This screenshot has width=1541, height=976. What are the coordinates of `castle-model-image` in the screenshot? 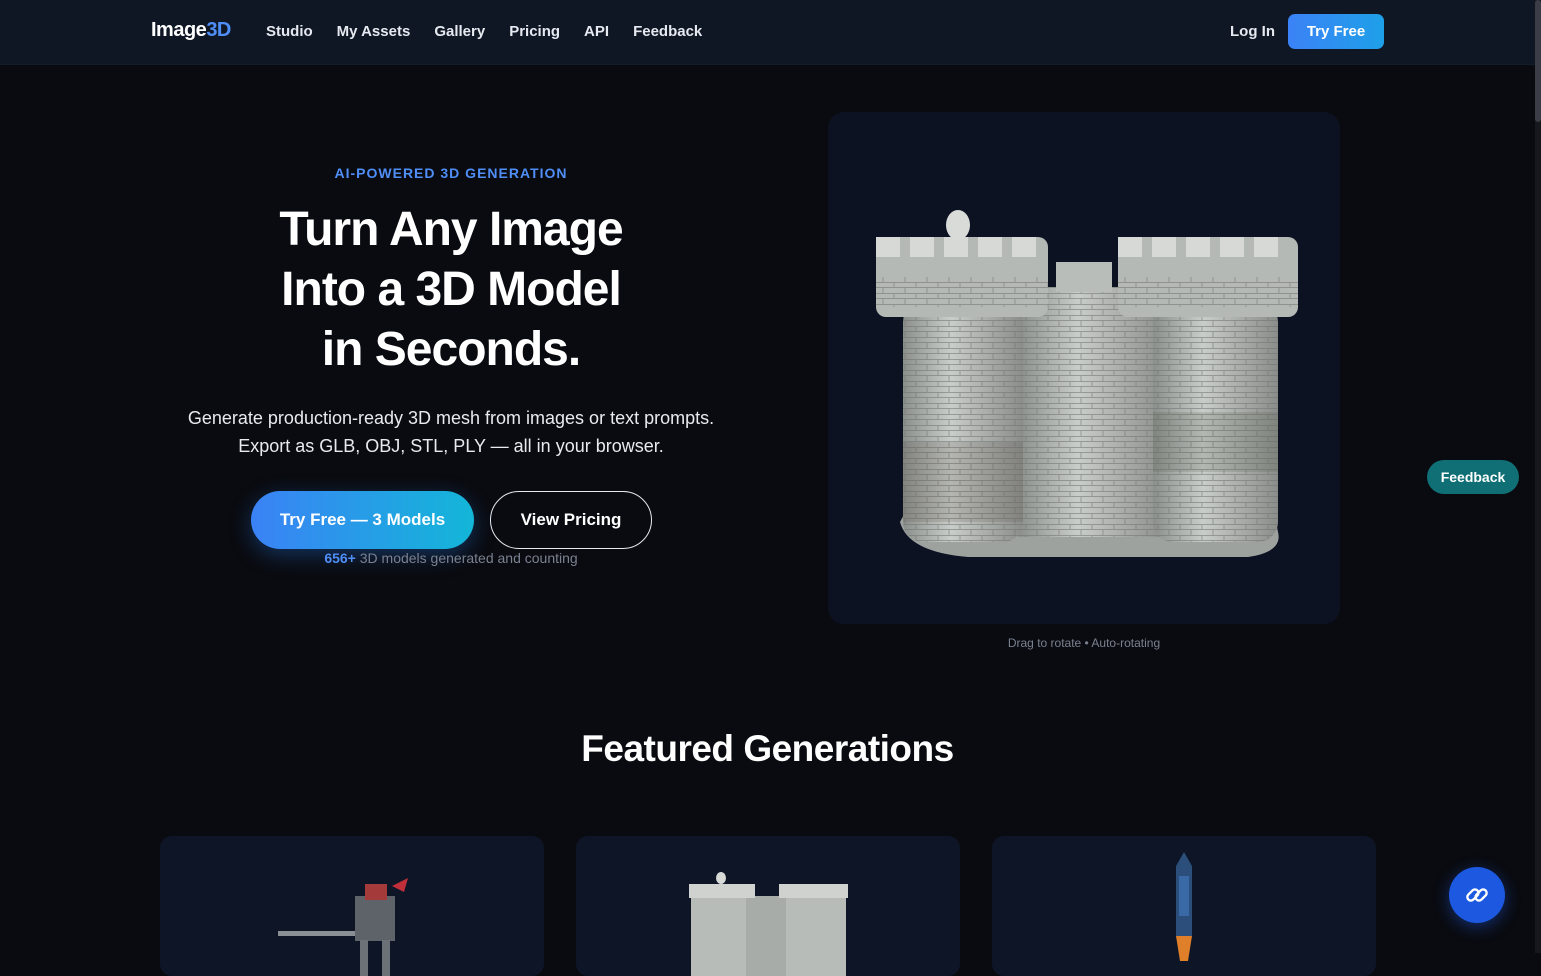 It's located at (1087, 383).